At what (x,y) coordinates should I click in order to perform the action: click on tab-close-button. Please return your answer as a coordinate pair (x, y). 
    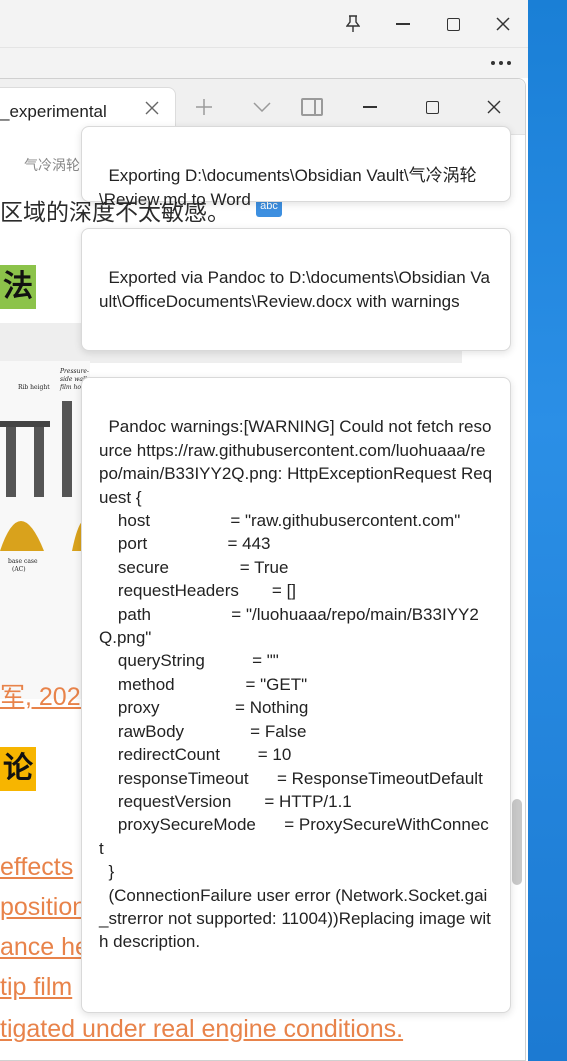
    Looking at the image, I should click on (152, 108).